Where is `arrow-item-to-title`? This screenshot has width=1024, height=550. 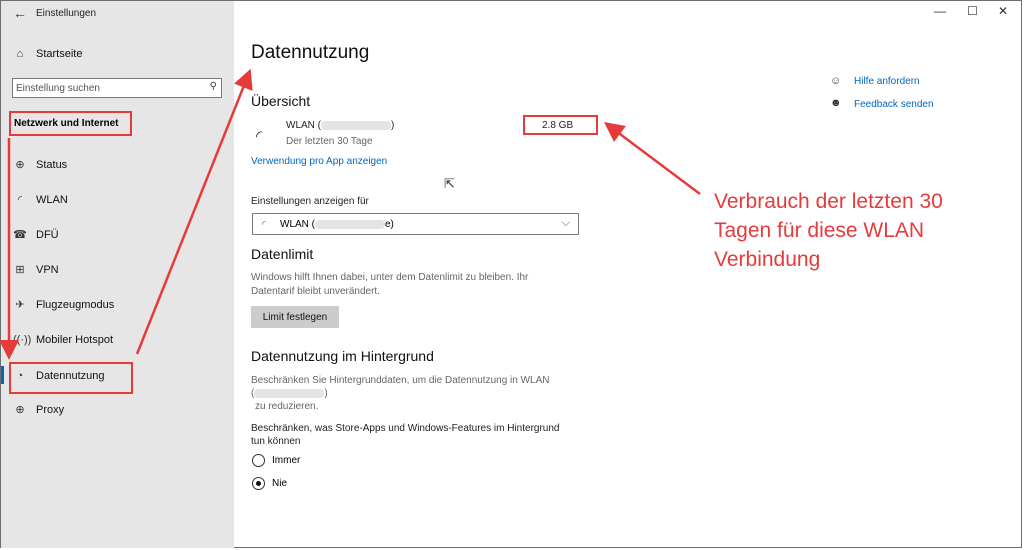
arrow-item-to-title is located at coordinates (194, 211).